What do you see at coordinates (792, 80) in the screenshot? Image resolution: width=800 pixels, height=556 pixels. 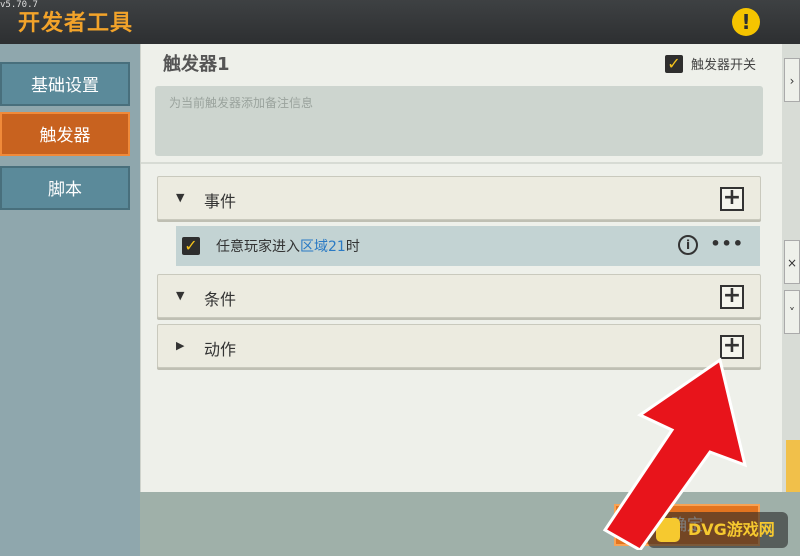 I see `chevron-right-icon: ›` at bounding box center [792, 80].